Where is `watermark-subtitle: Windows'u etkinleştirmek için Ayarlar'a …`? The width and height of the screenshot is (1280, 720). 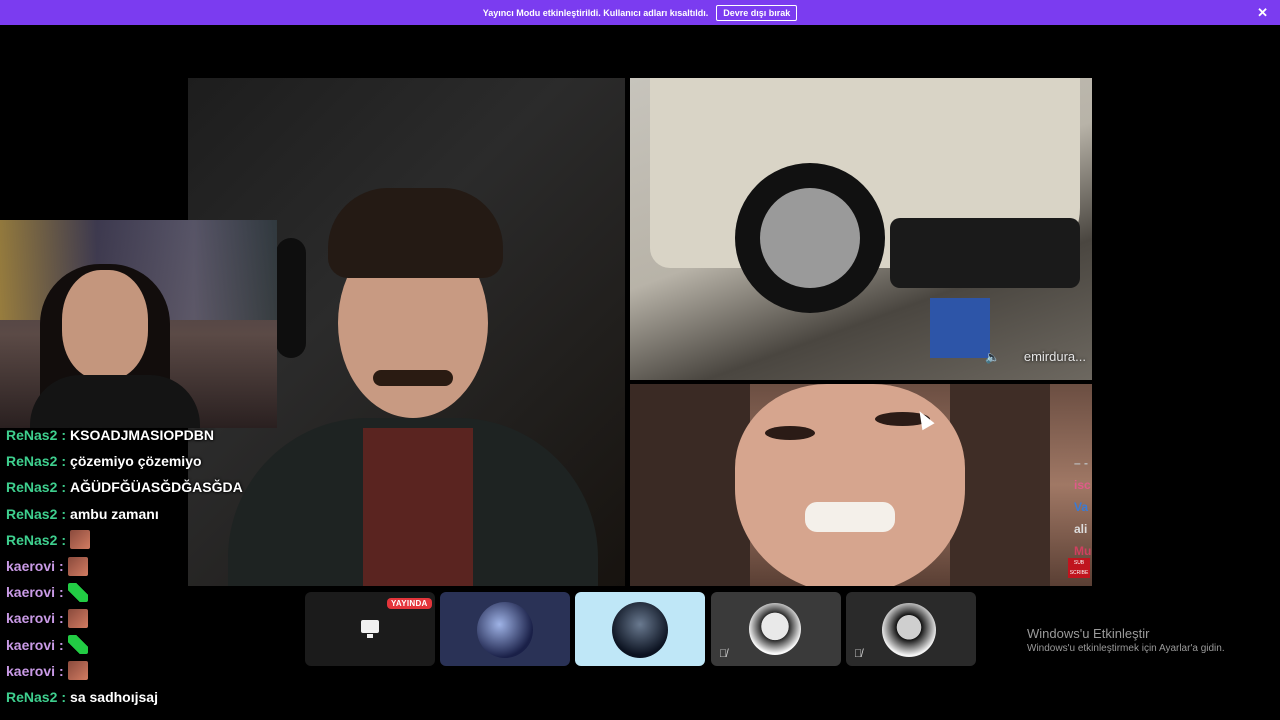 watermark-subtitle: Windows'u etkinleştirmek için Ayarlar'a … is located at coordinates (1126, 648).